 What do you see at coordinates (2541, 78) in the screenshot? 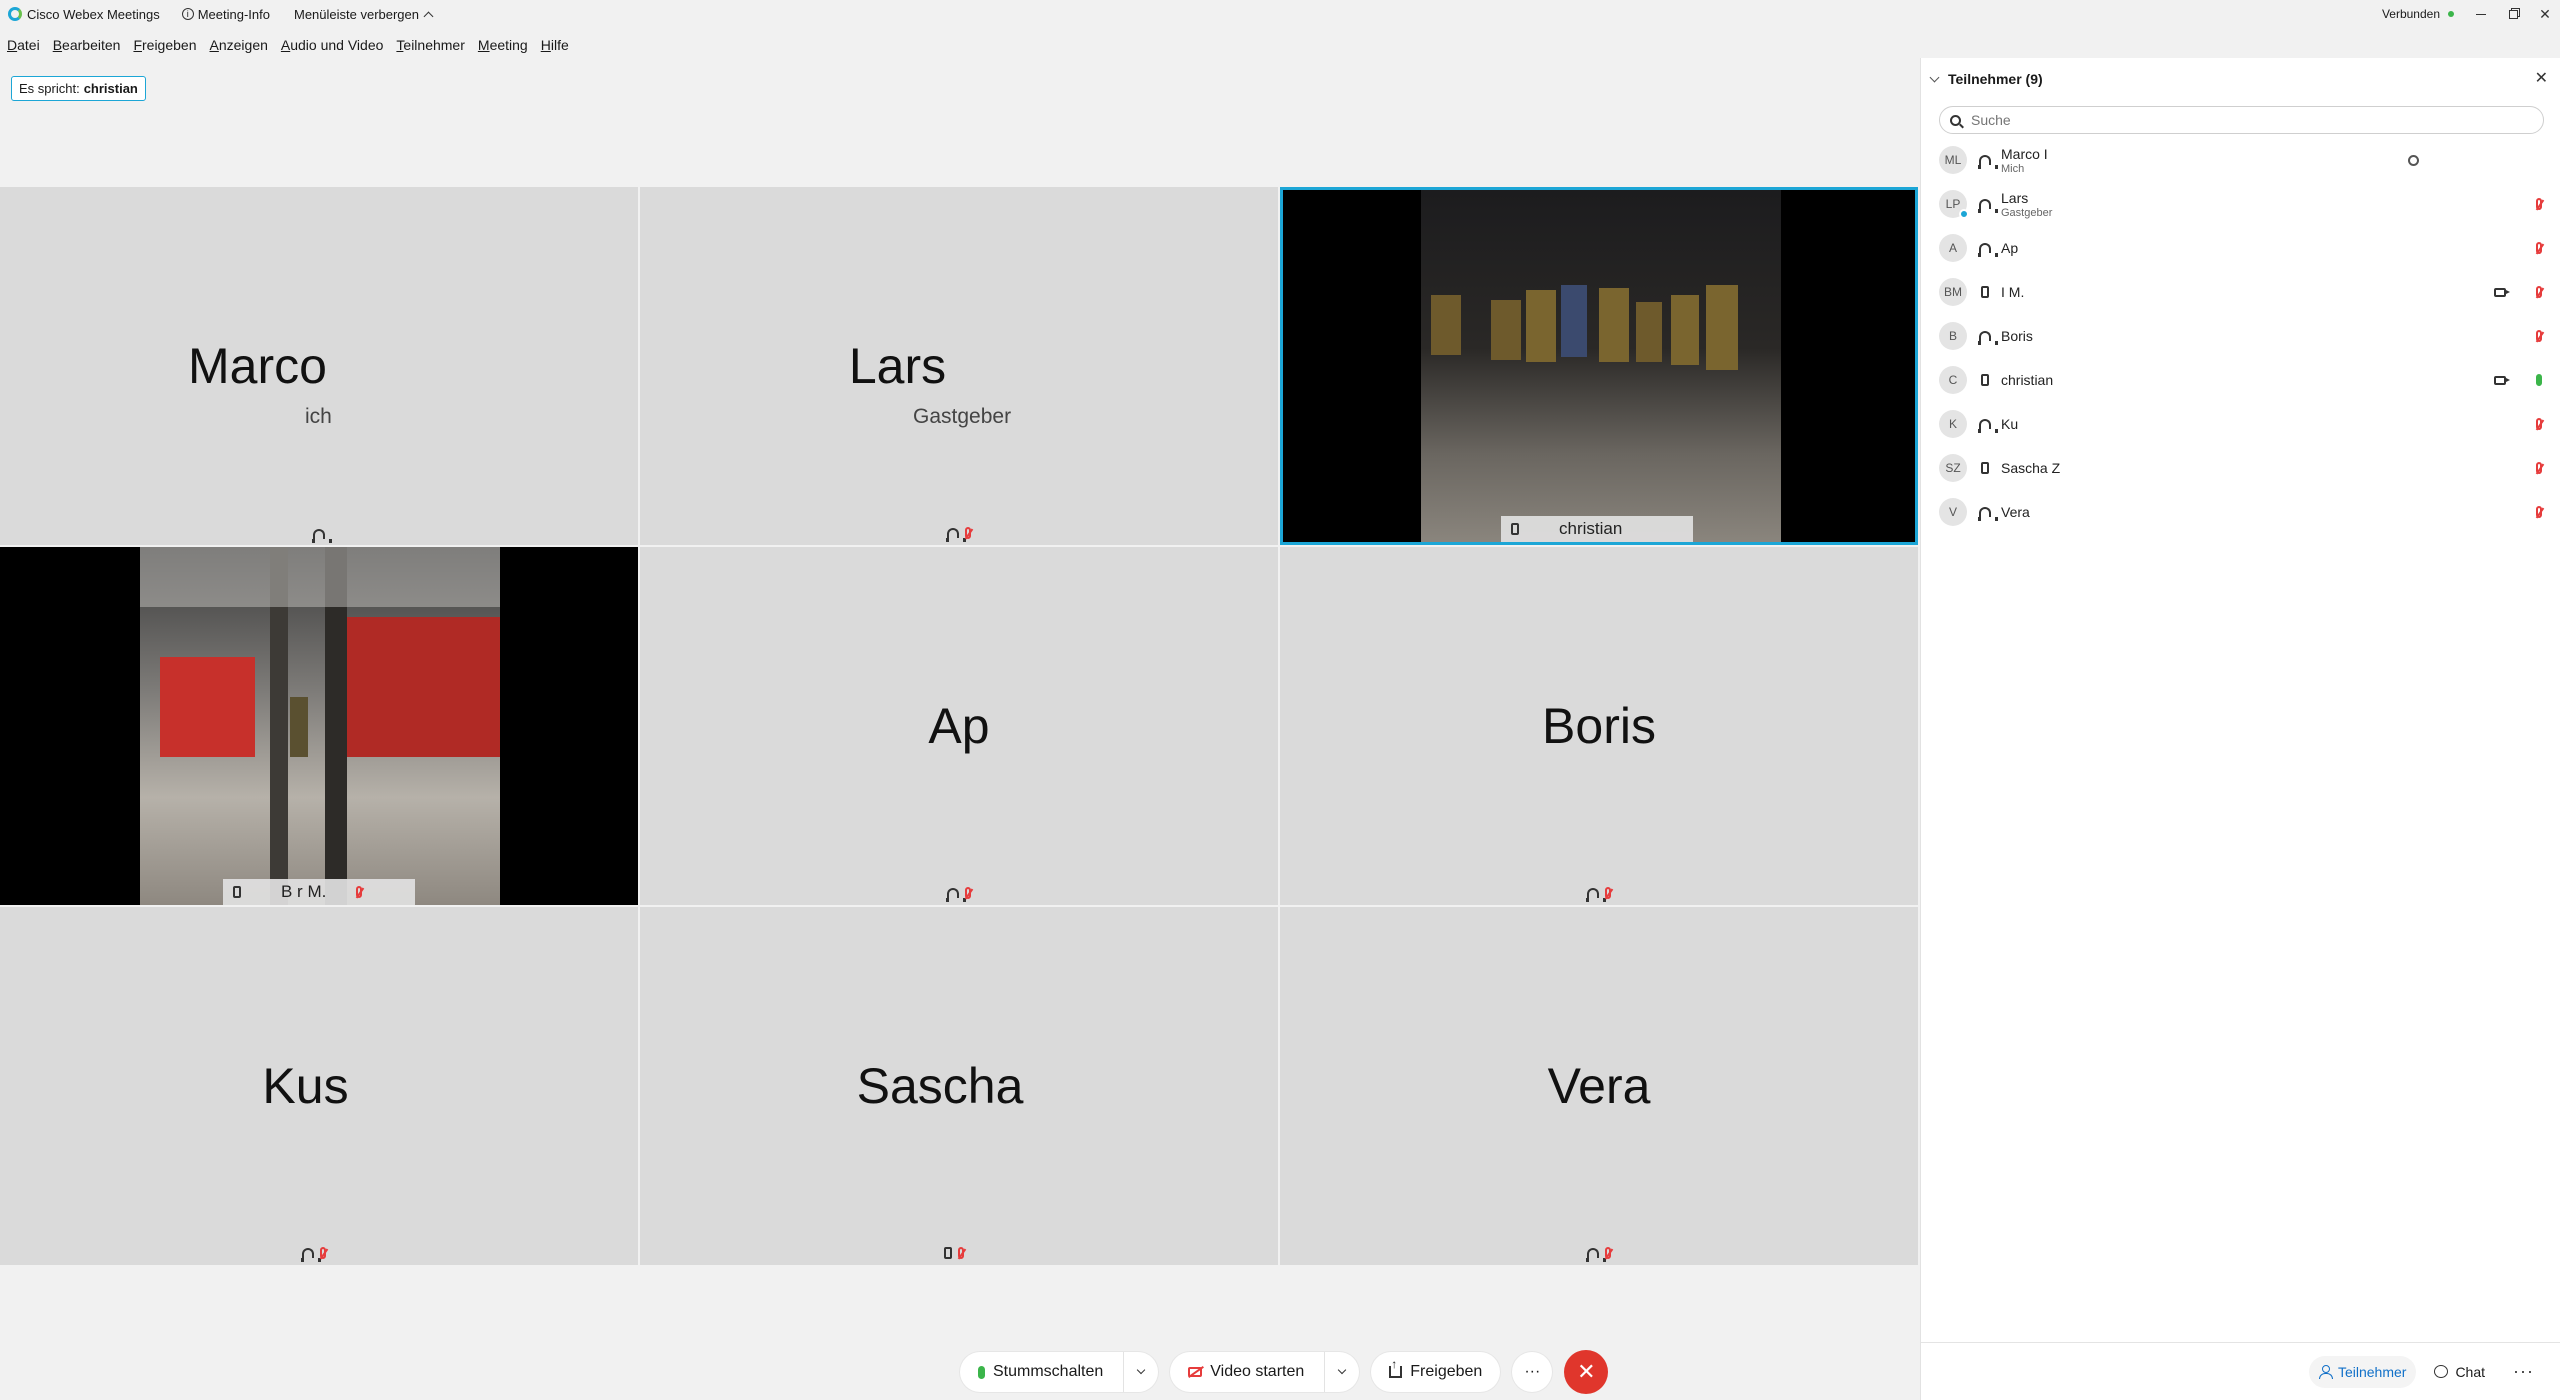
I see `close-panel-button: ✕` at bounding box center [2541, 78].